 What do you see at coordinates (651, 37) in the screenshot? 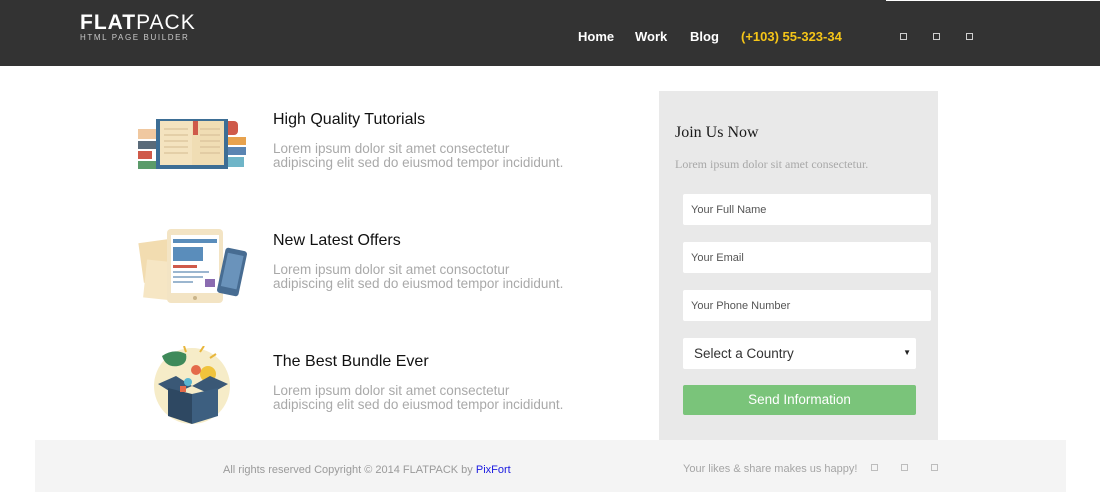
I see `nav-work: Work` at bounding box center [651, 37].